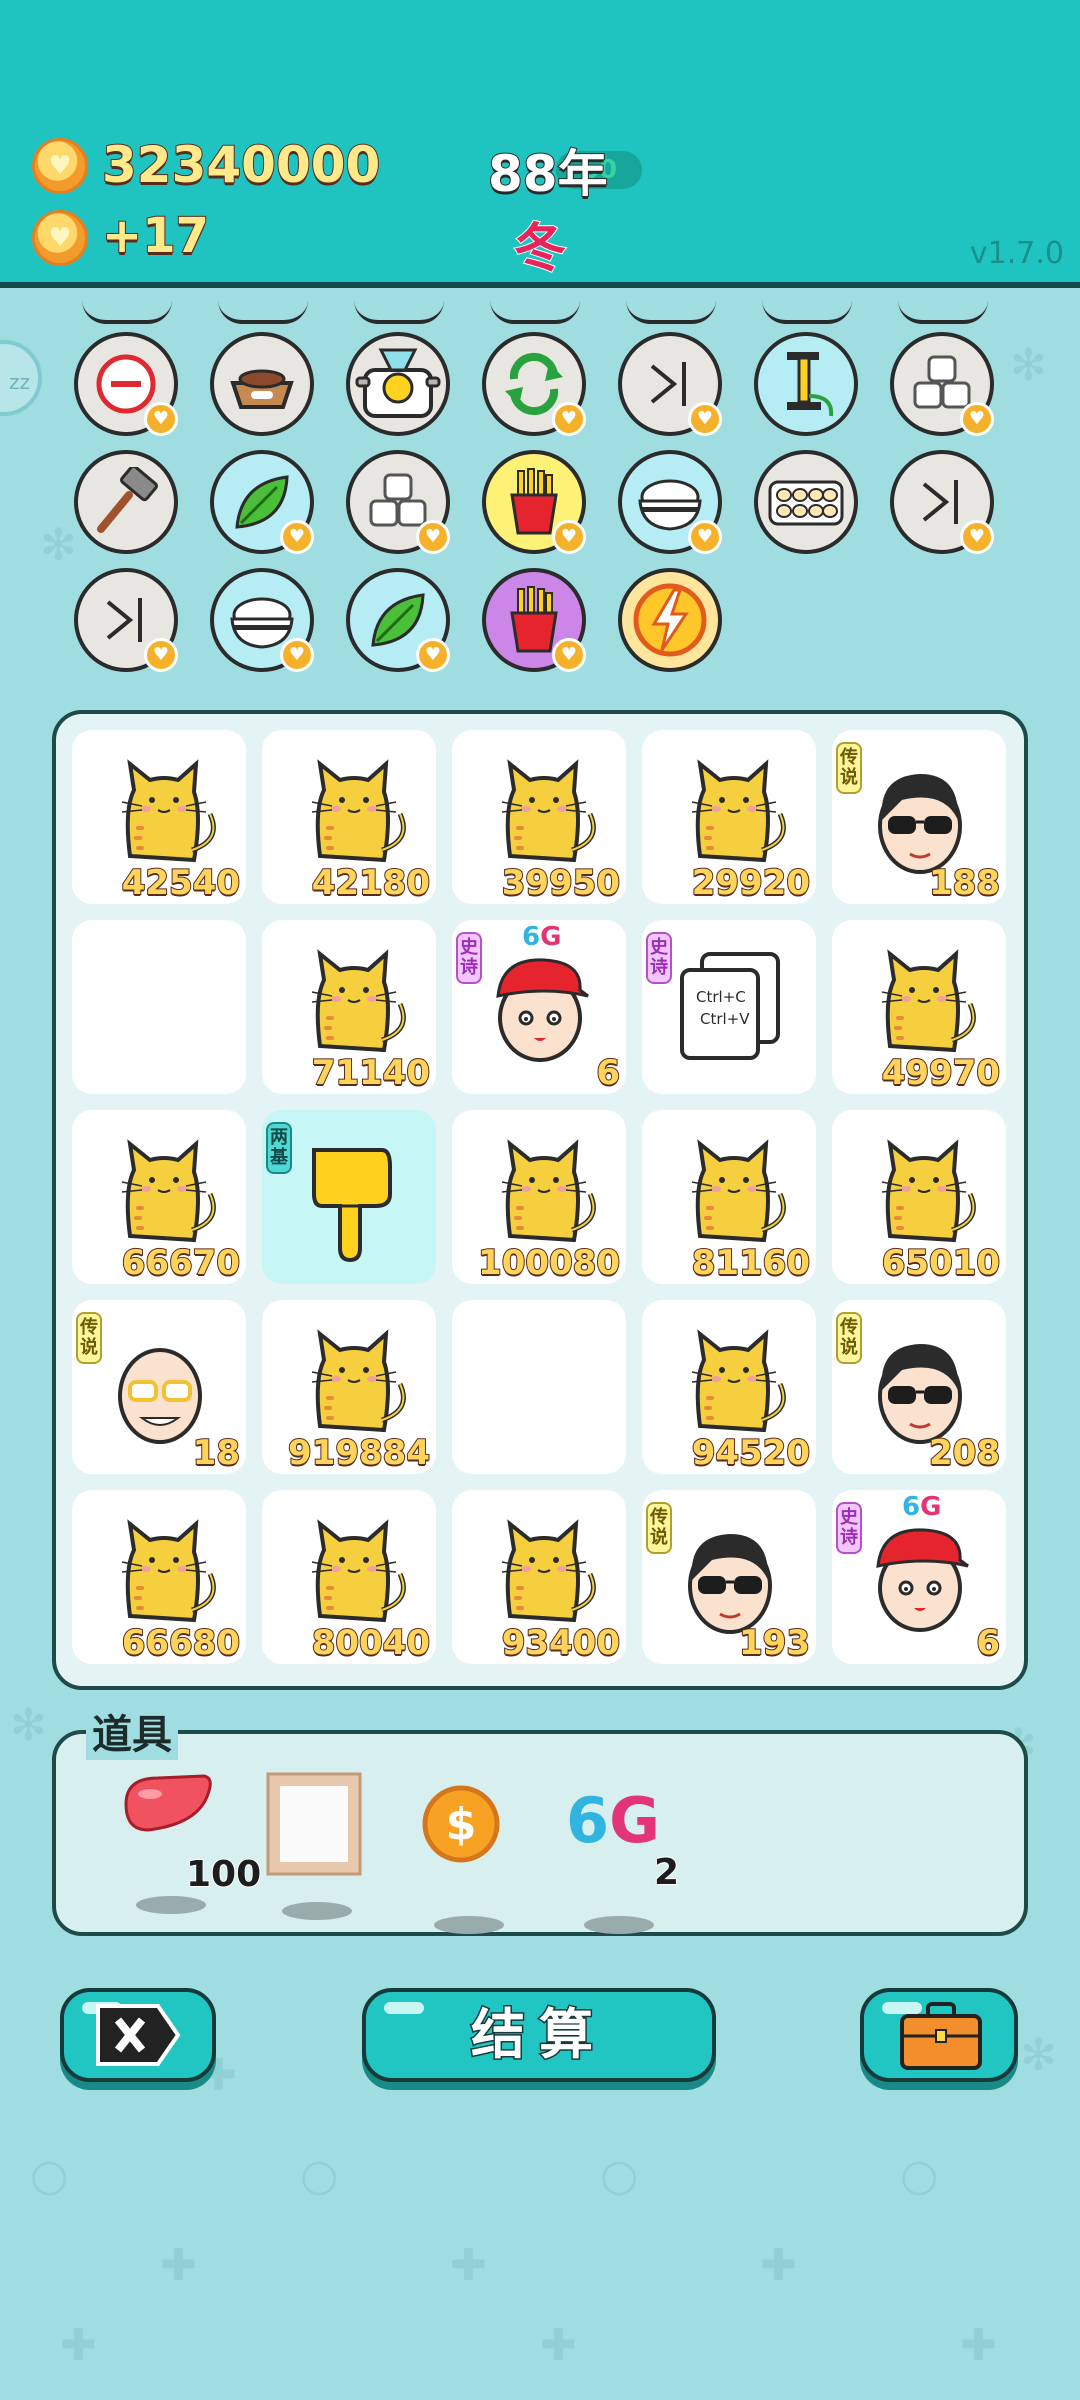 This screenshot has width=1080, height=2400. Describe the element at coordinates (159, 817) in the screenshot. I see `slot-cat: 42540` at that location.